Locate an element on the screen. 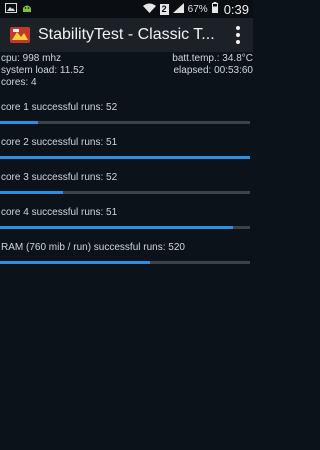 The width and height of the screenshot is (320, 450). battery-percent: 67% is located at coordinates (197, 9).